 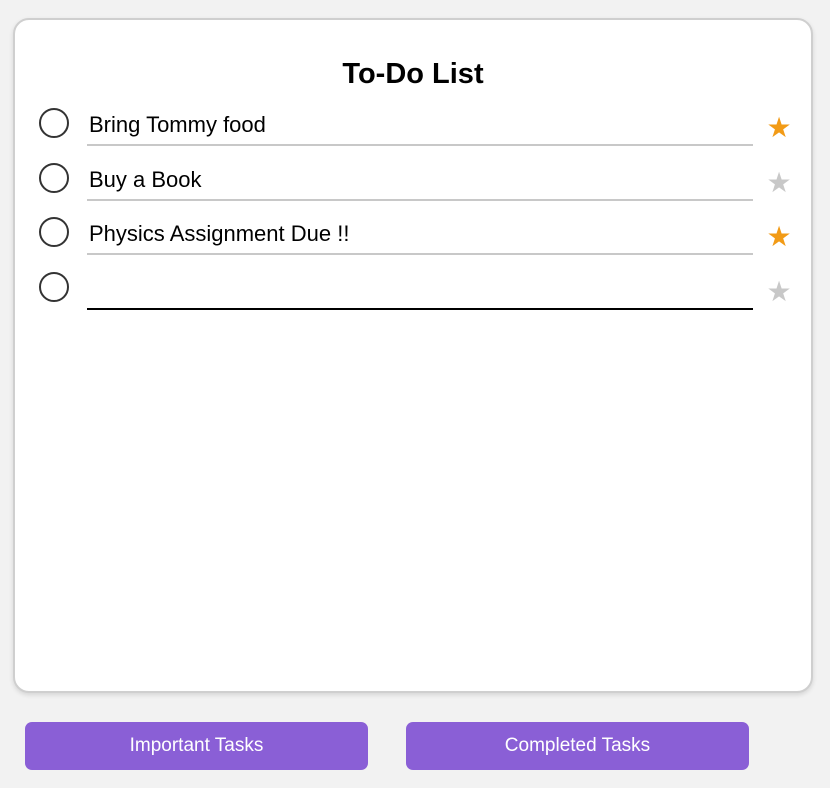 I want to click on new-task-input, so click(x=420, y=289).